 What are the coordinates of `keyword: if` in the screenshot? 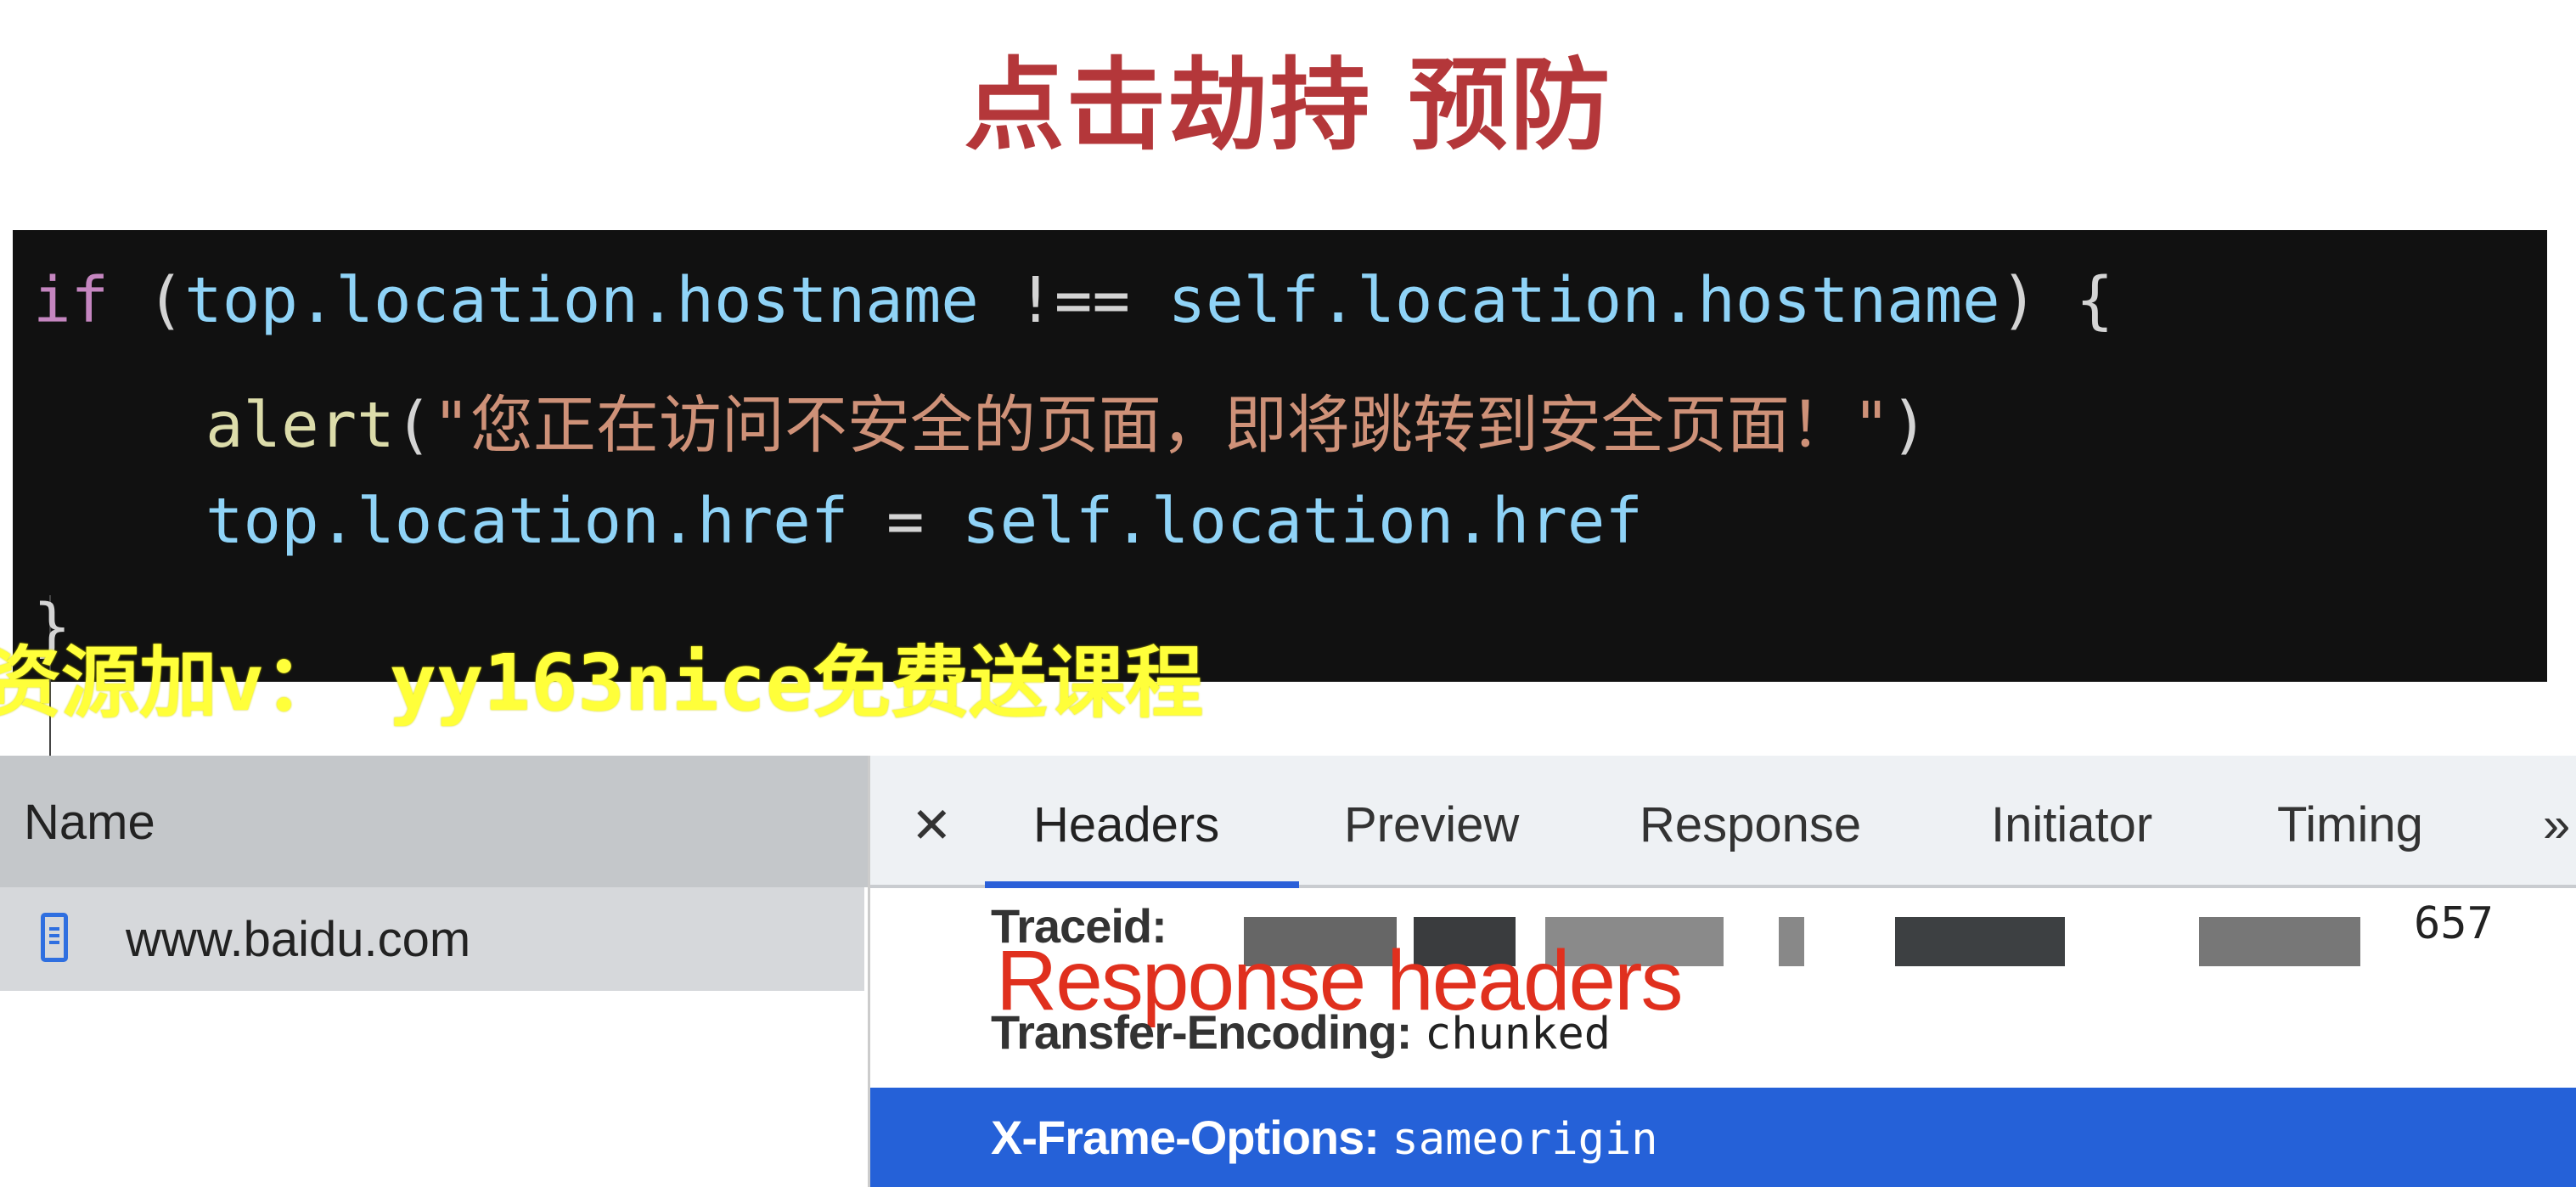 It's located at (71, 300).